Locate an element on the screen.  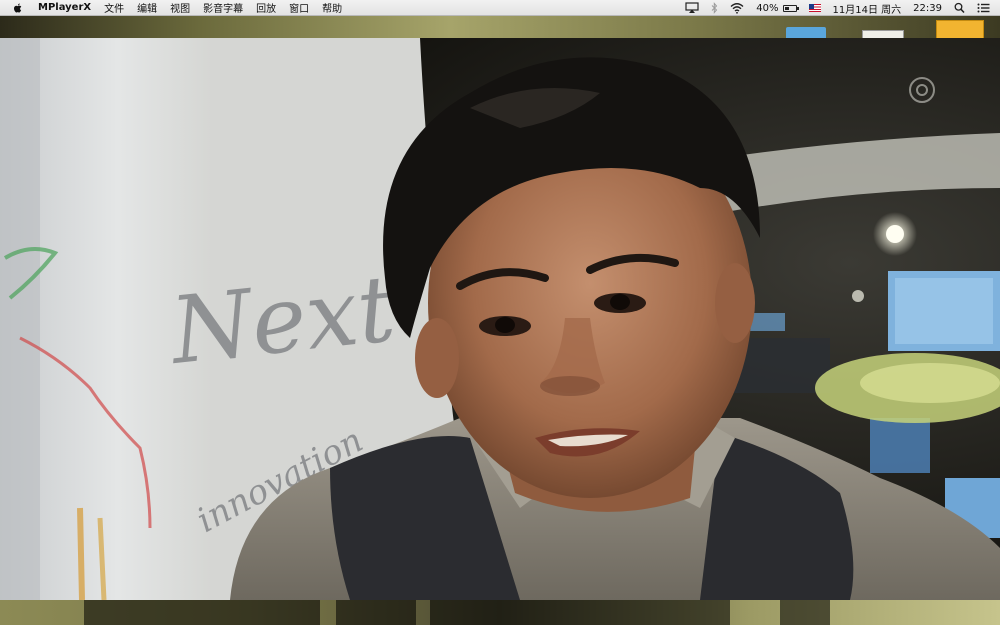
bluetooth-icon is located at coordinates (714, 8).